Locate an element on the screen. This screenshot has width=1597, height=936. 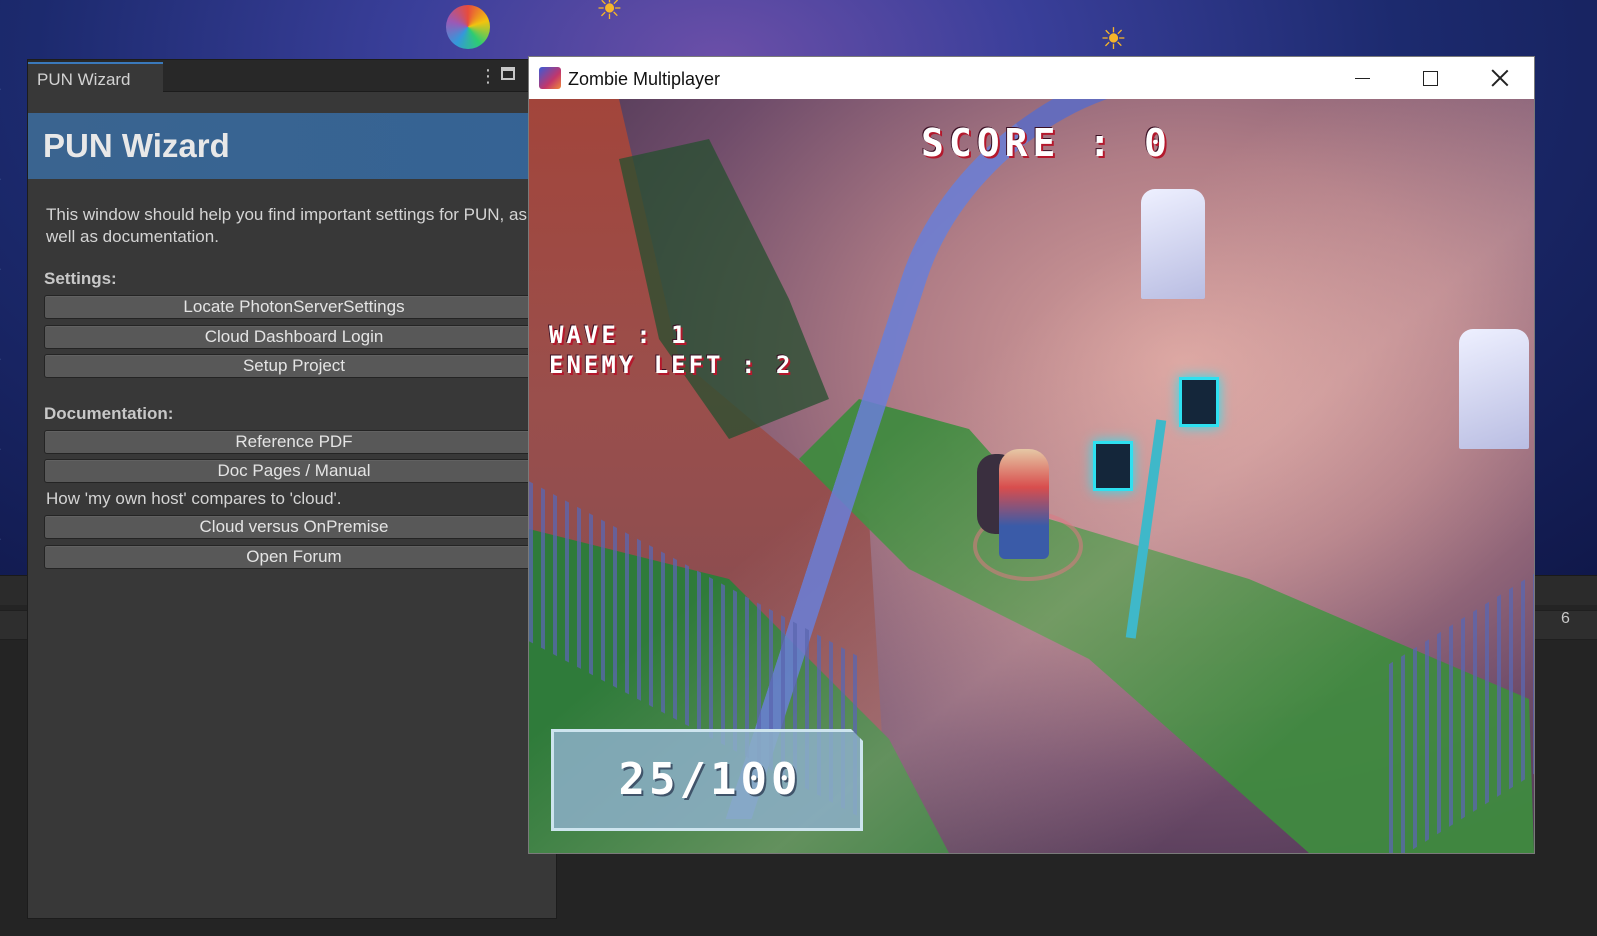
reference-pdf-button: Reference PDF is located at coordinates (294, 442).